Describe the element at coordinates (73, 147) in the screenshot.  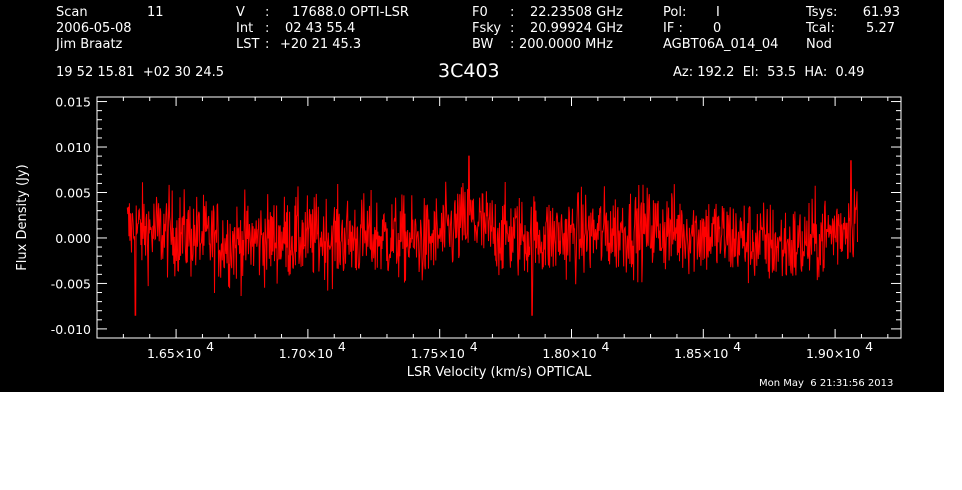
I see `y-tick-label: 0.010` at that location.